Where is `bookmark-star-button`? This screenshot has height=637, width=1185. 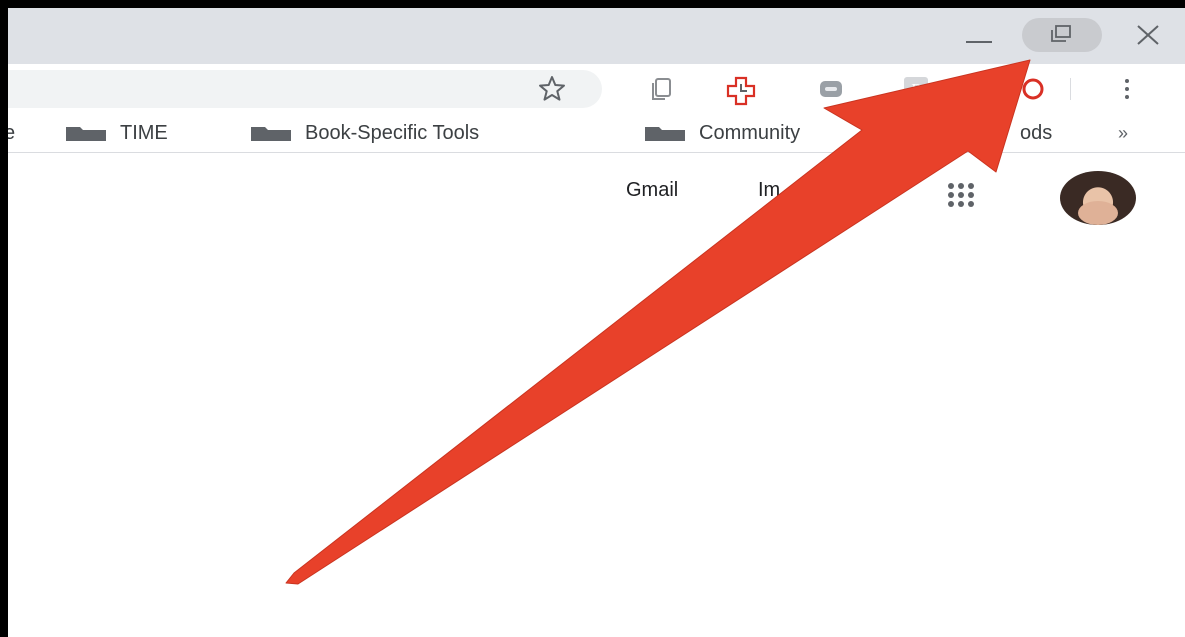 bookmark-star-button is located at coordinates (552, 91).